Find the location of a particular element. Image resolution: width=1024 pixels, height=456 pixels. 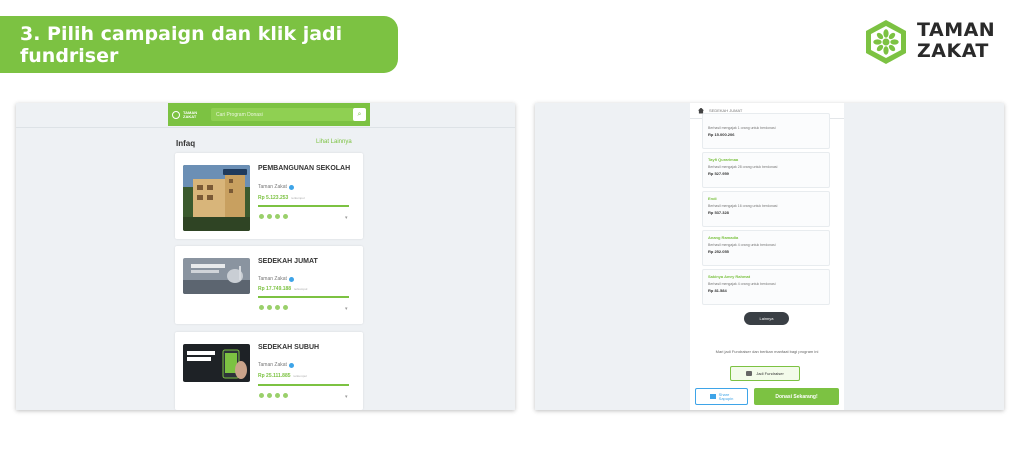

taman-zakat-logo-icon is located at coordinates (886, 42).